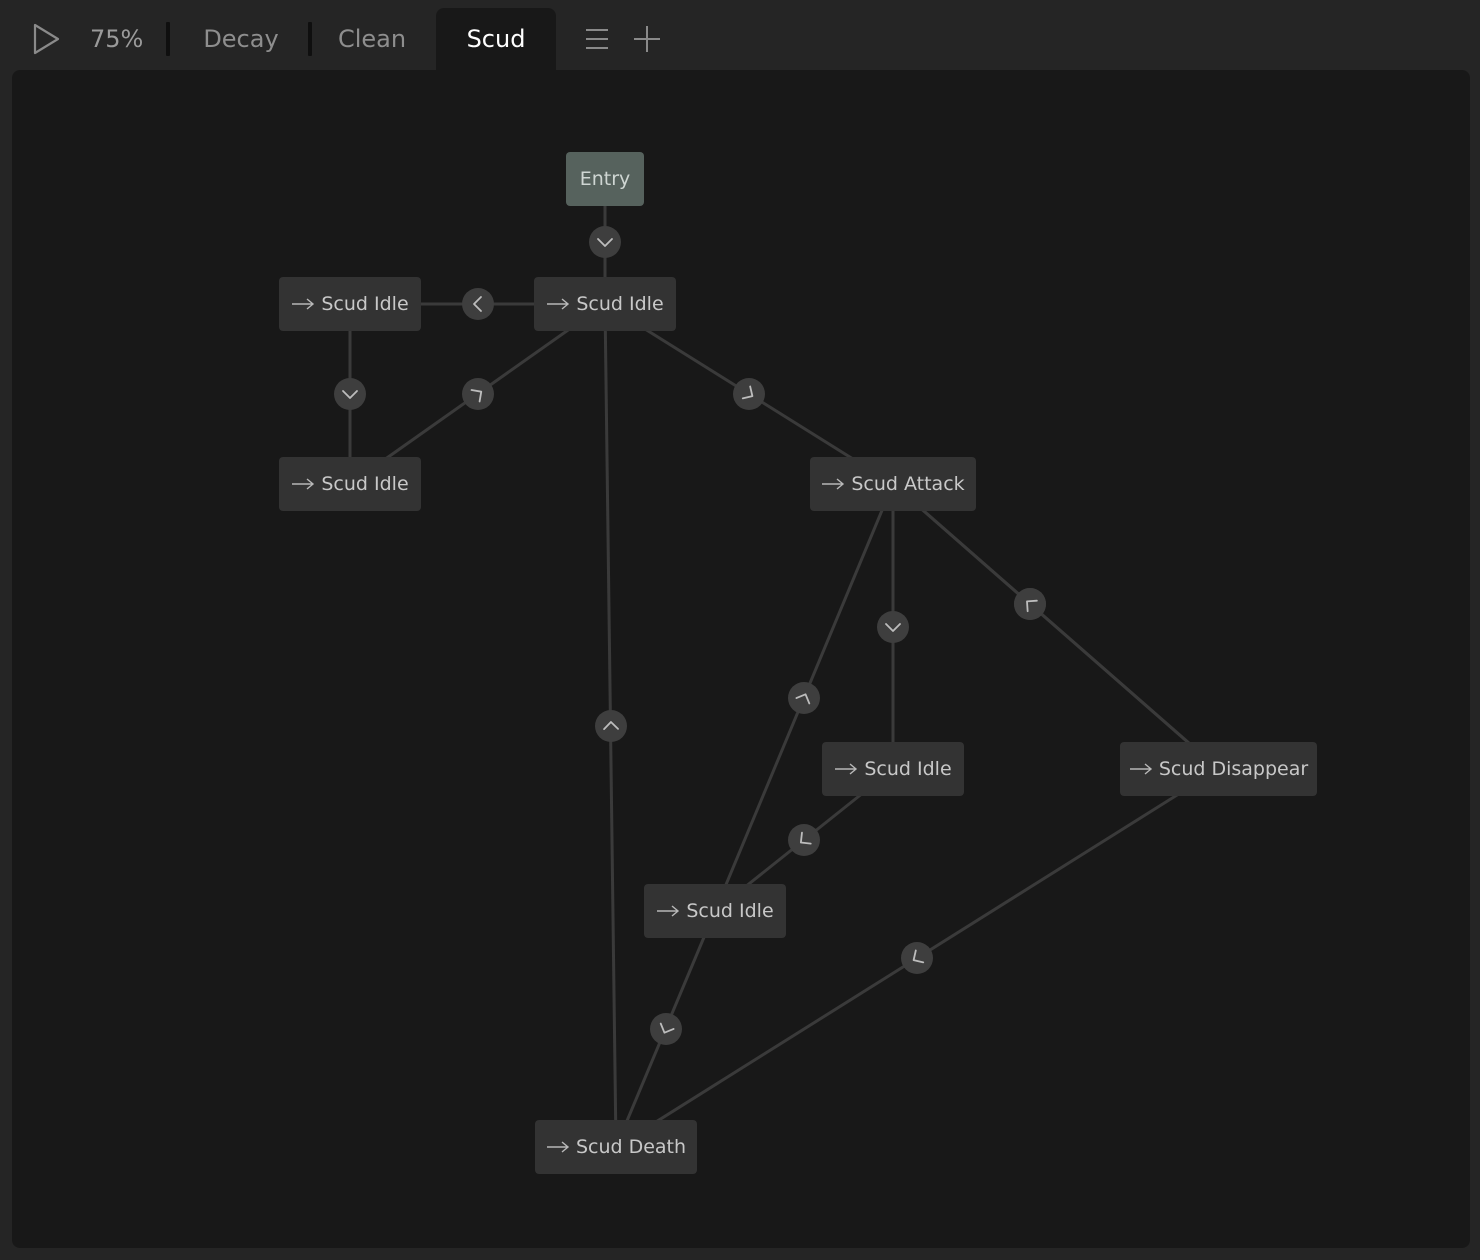 The image size is (1480, 1260). I want to click on add-tab-button, so click(647, 39).